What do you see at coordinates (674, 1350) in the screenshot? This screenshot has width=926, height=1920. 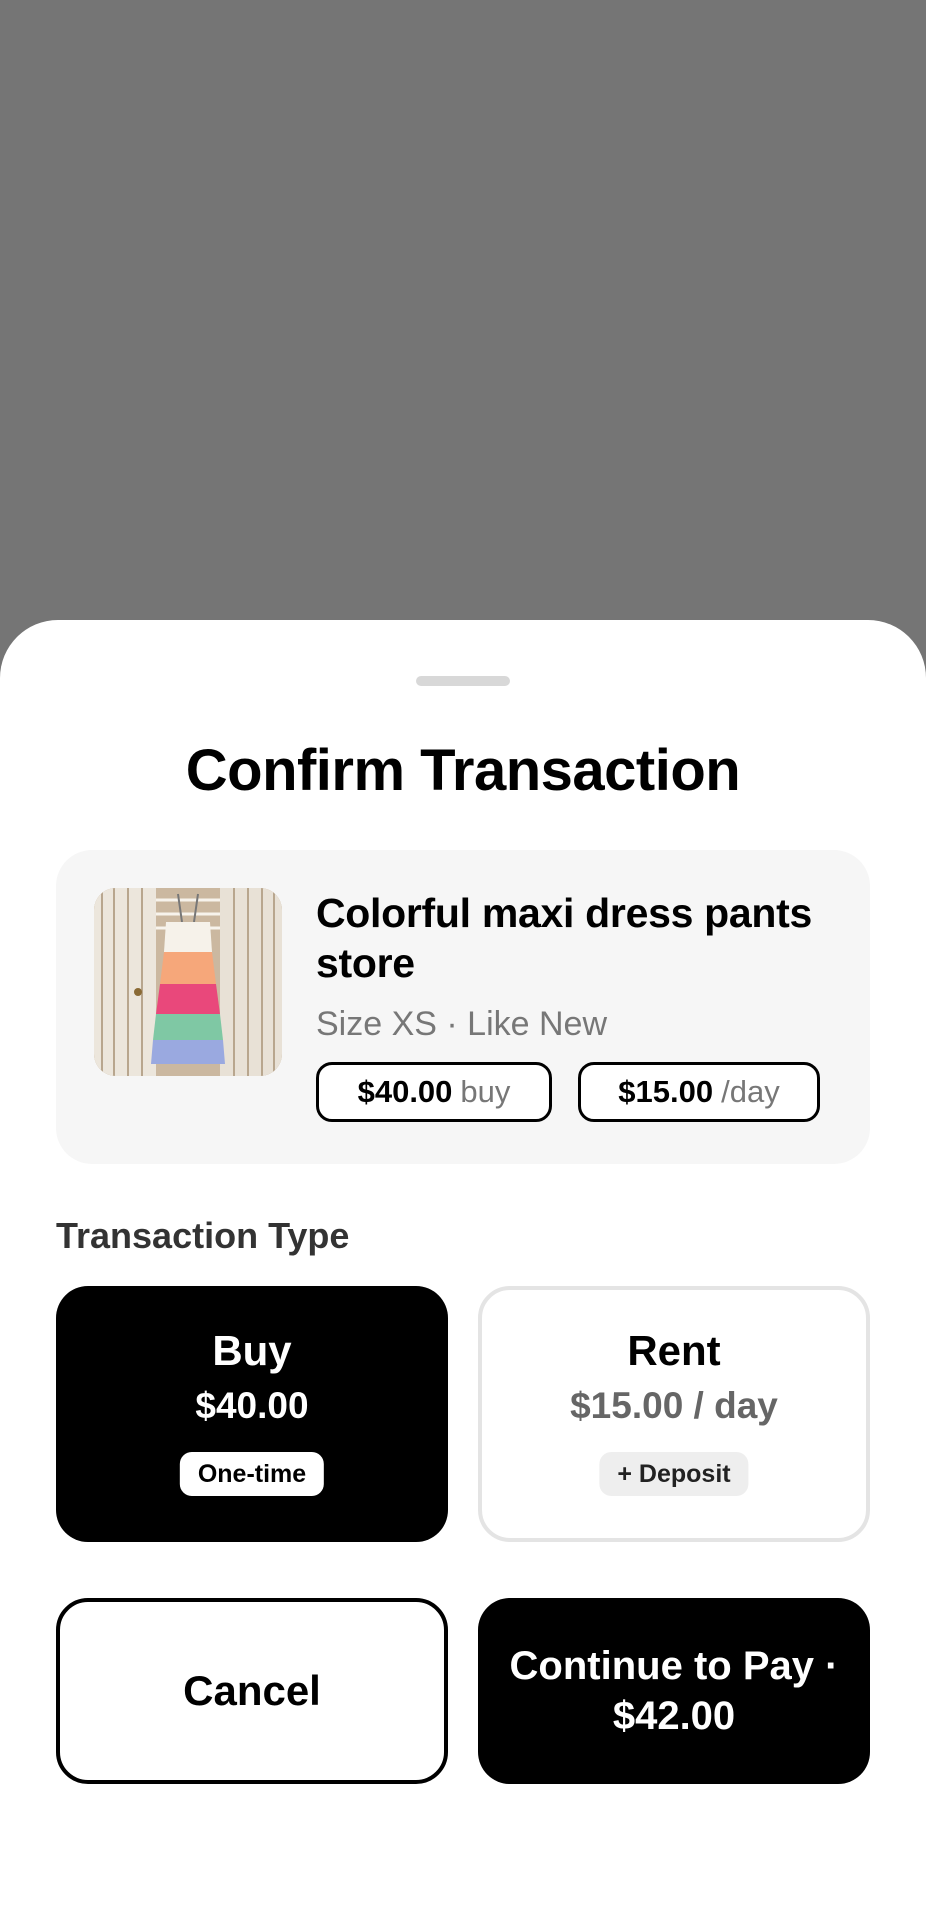 I see `option-name: Rent` at bounding box center [674, 1350].